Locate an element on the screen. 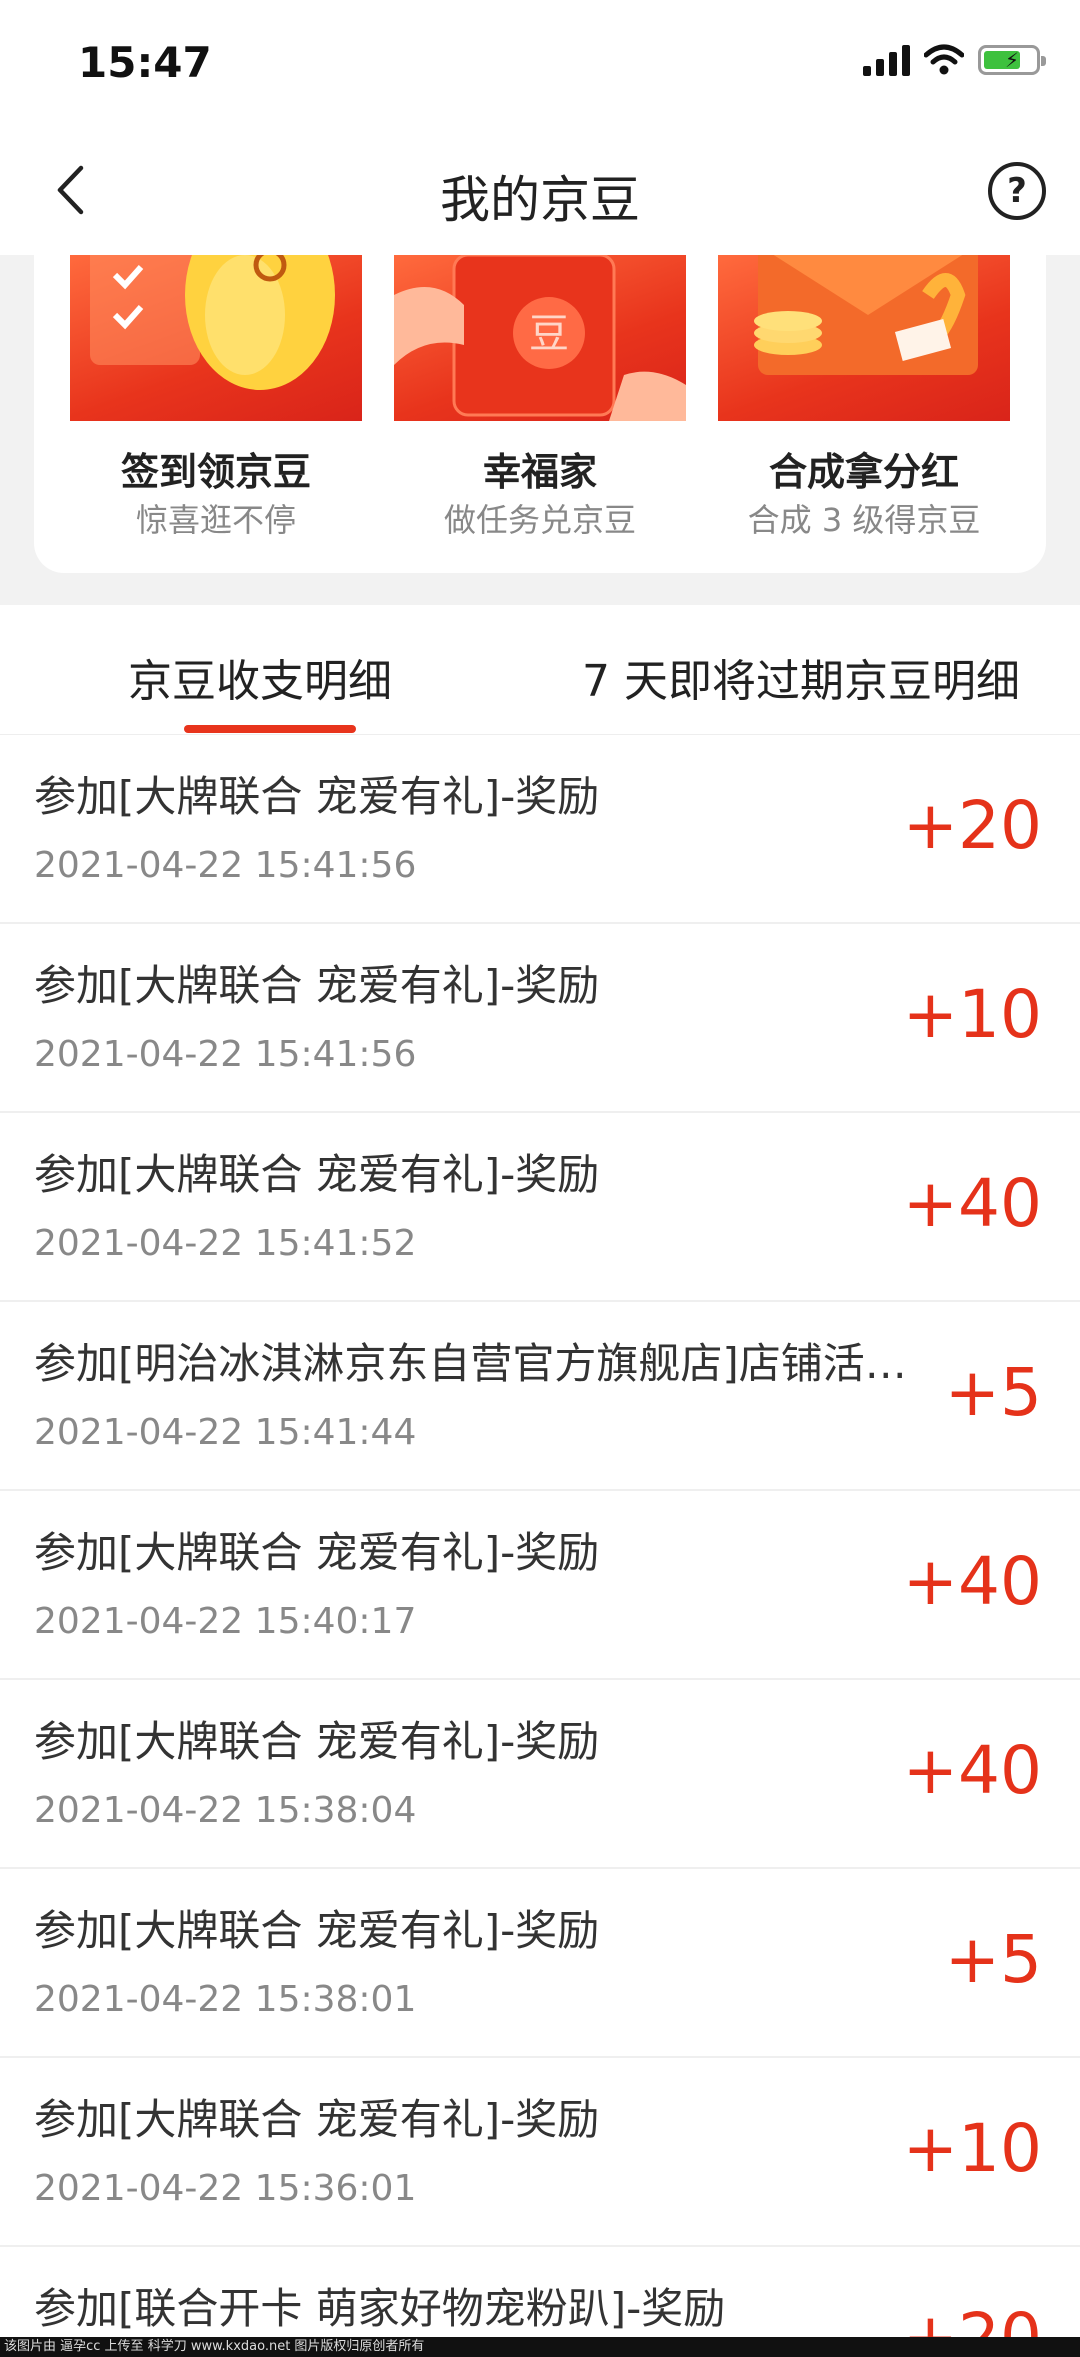 Image resolution: width=1080 pixels, height=2357 pixels. promo-area: 签到领京豆 惊喜逛不停 豆 幸福家 做任务兑京豆 合成拿分红 合成 3 级得京豆 is located at coordinates (540, 430).